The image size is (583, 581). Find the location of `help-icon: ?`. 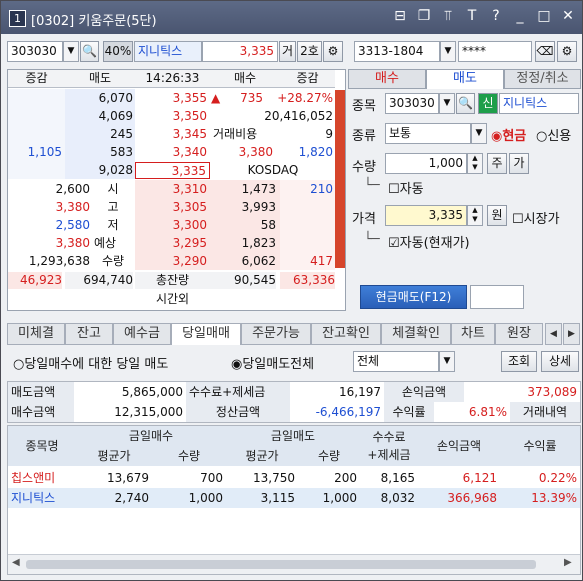

help-icon: ? is located at coordinates (496, 16).